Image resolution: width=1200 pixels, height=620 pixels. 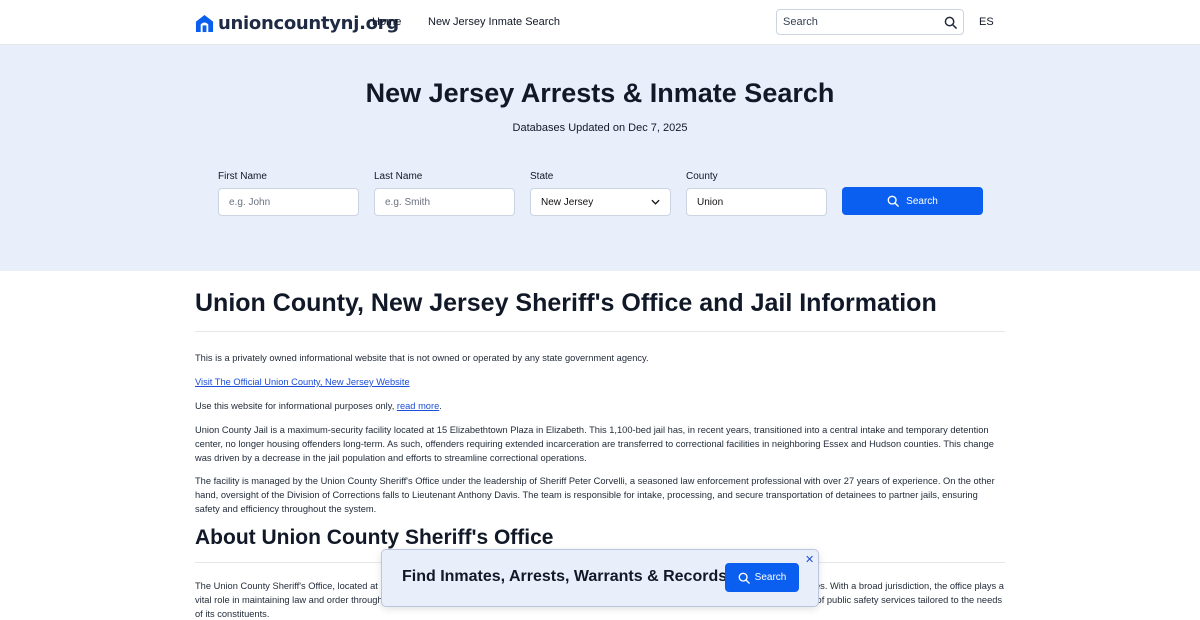 What do you see at coordinates (494, 22) in the screenshot?
I see `nav-inmate-search-link: New Jersey Inmate Search` at bounding box center [494, 22].